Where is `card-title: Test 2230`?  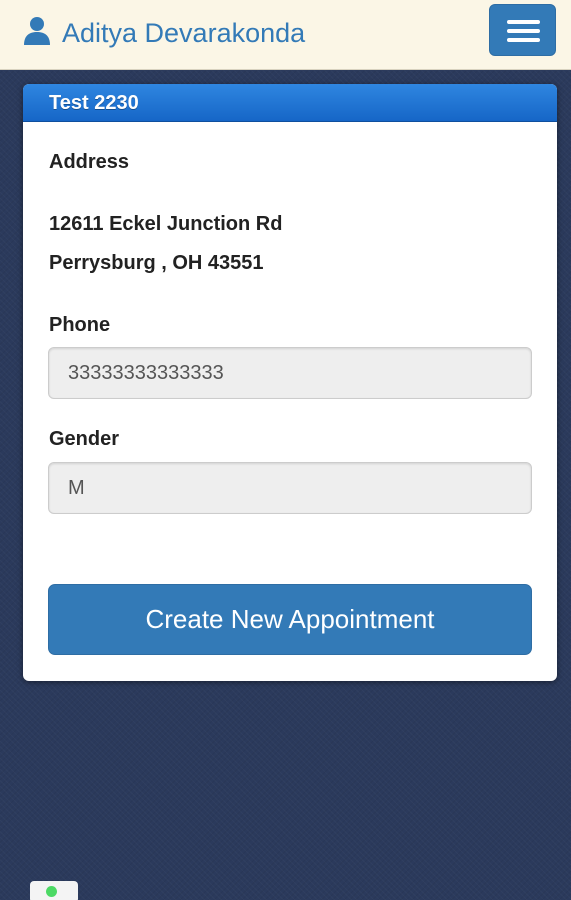
card-title: Test 2230 is located at coordinates (94, 103).